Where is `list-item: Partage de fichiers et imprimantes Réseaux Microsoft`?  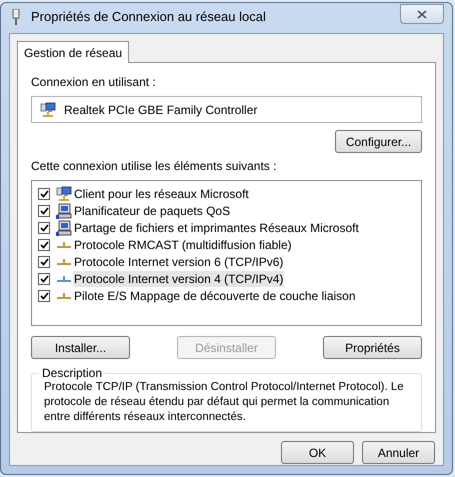 list-item: Partage de fichiers et imprimantes Réseaux Microsoft is located at coordinates (216, 228).